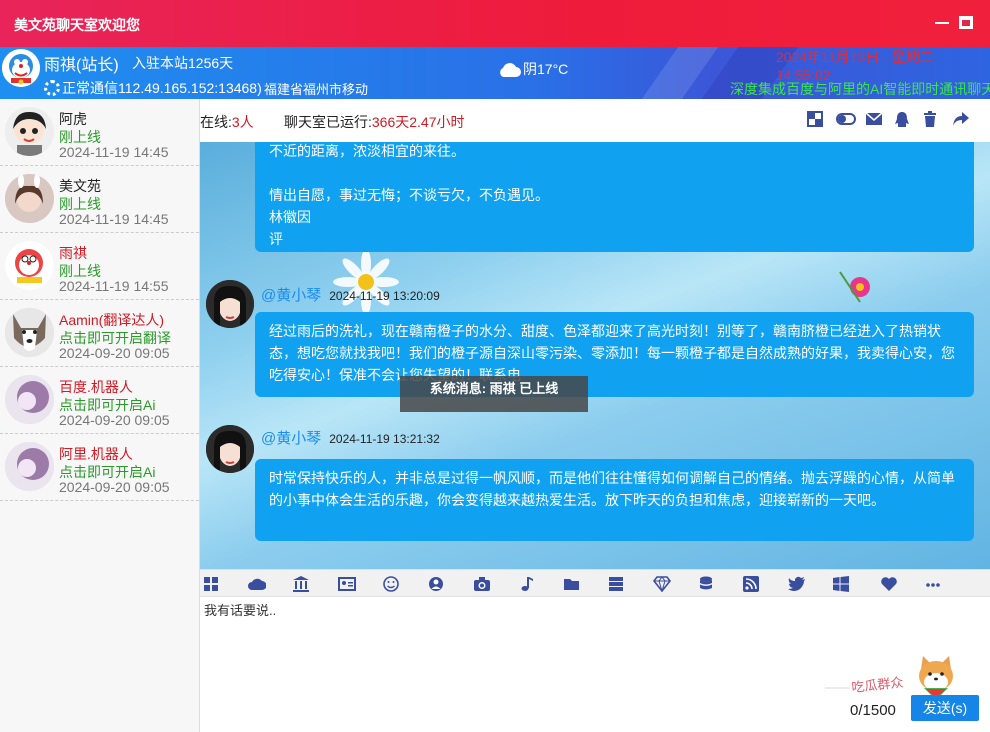 Image resolution: width=990 pixels, height=732 pixels. Describe the element at coordinates (546, 69) in the screenshot. I see `weather-text: 阴17°C` at that location.